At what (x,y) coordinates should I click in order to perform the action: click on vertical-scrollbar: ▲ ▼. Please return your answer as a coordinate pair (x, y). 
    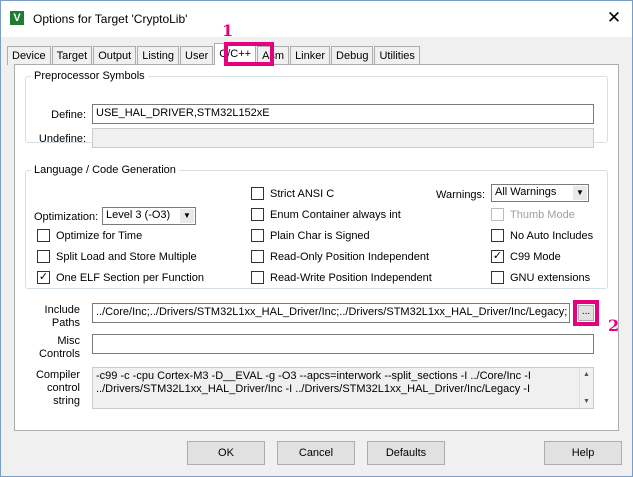
    Looking at the image, I should click on (586, 388).